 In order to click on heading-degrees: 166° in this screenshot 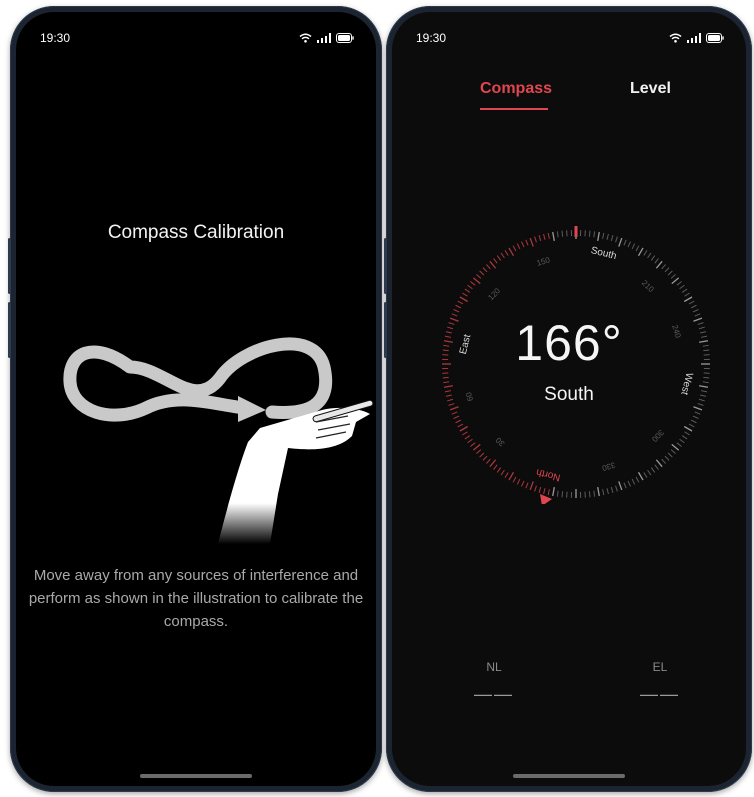, I will do `click(569, 343)`.